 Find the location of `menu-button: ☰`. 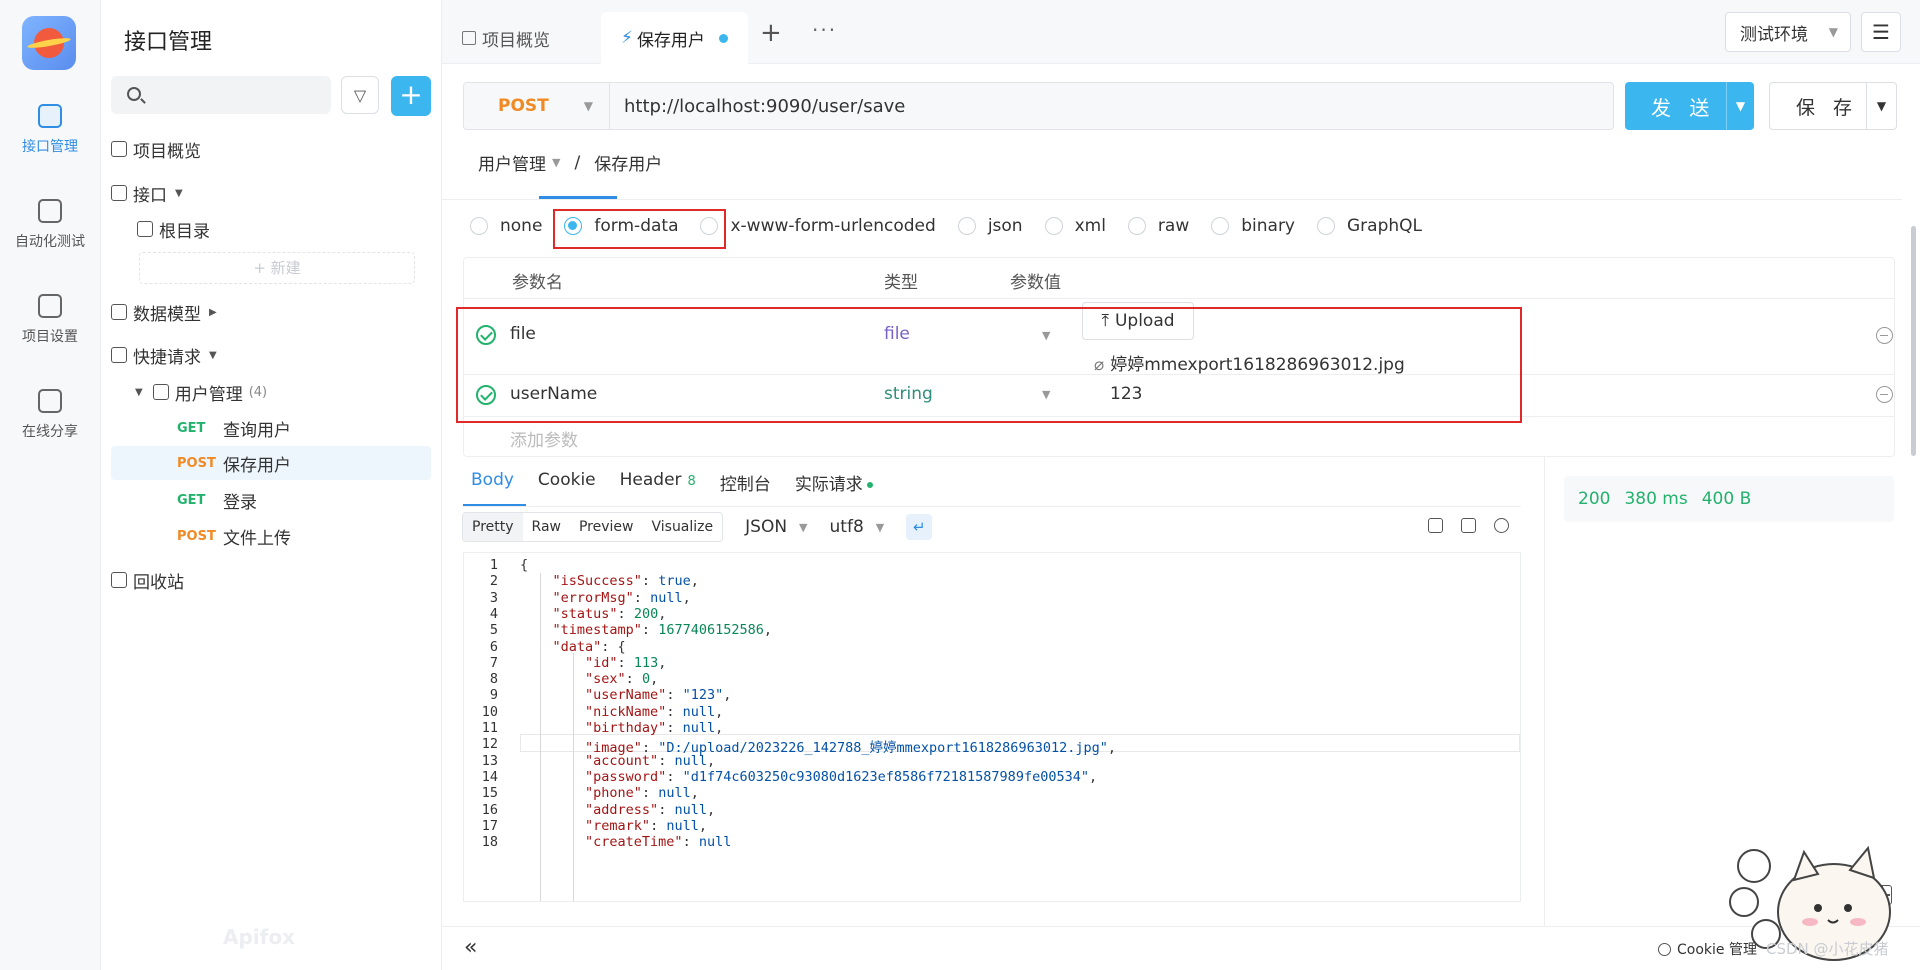

menu-button: ☰ is located at coordinates (1881, 32).